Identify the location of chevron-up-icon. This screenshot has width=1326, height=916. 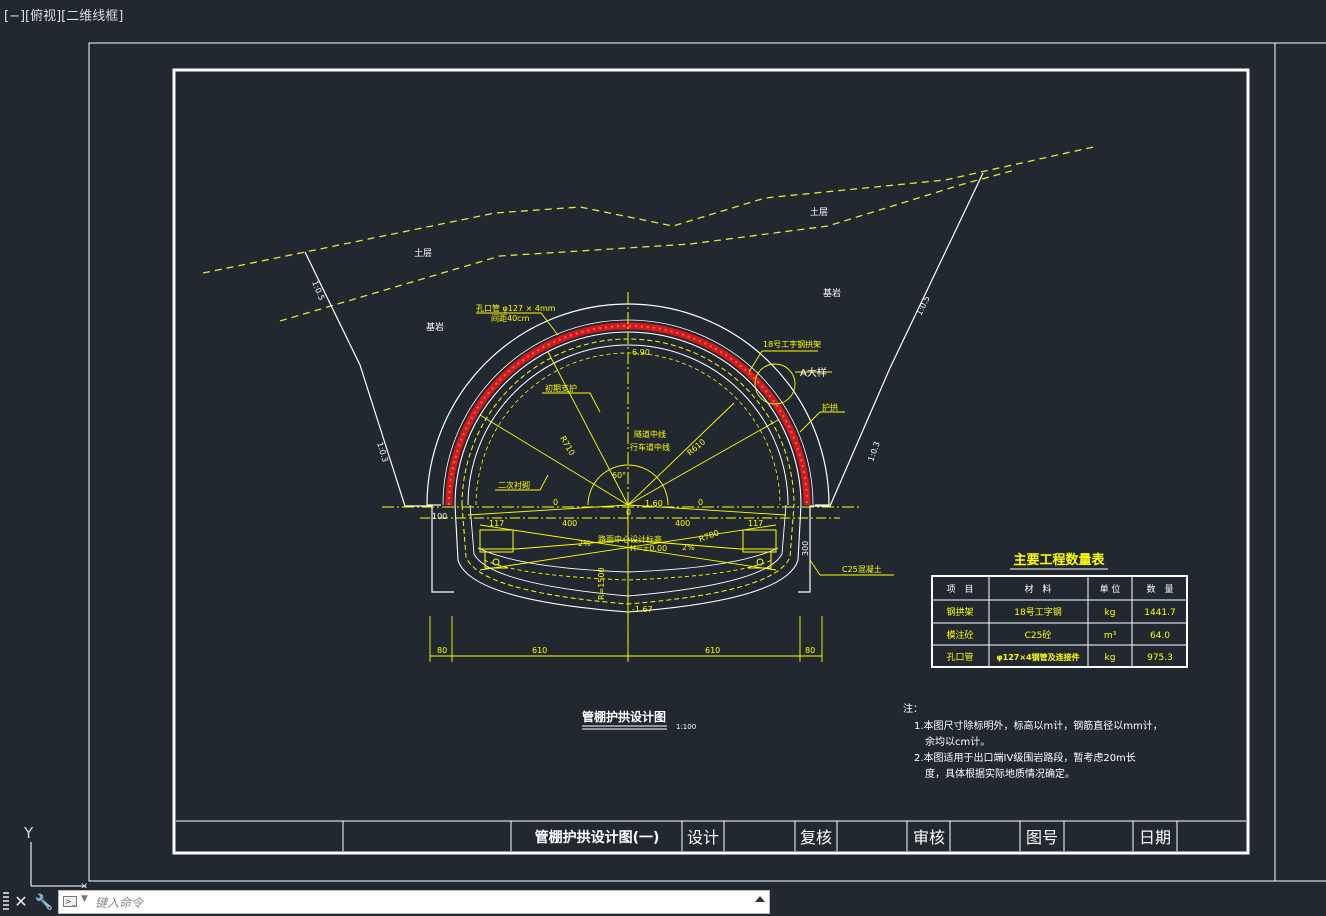
(760, 899).